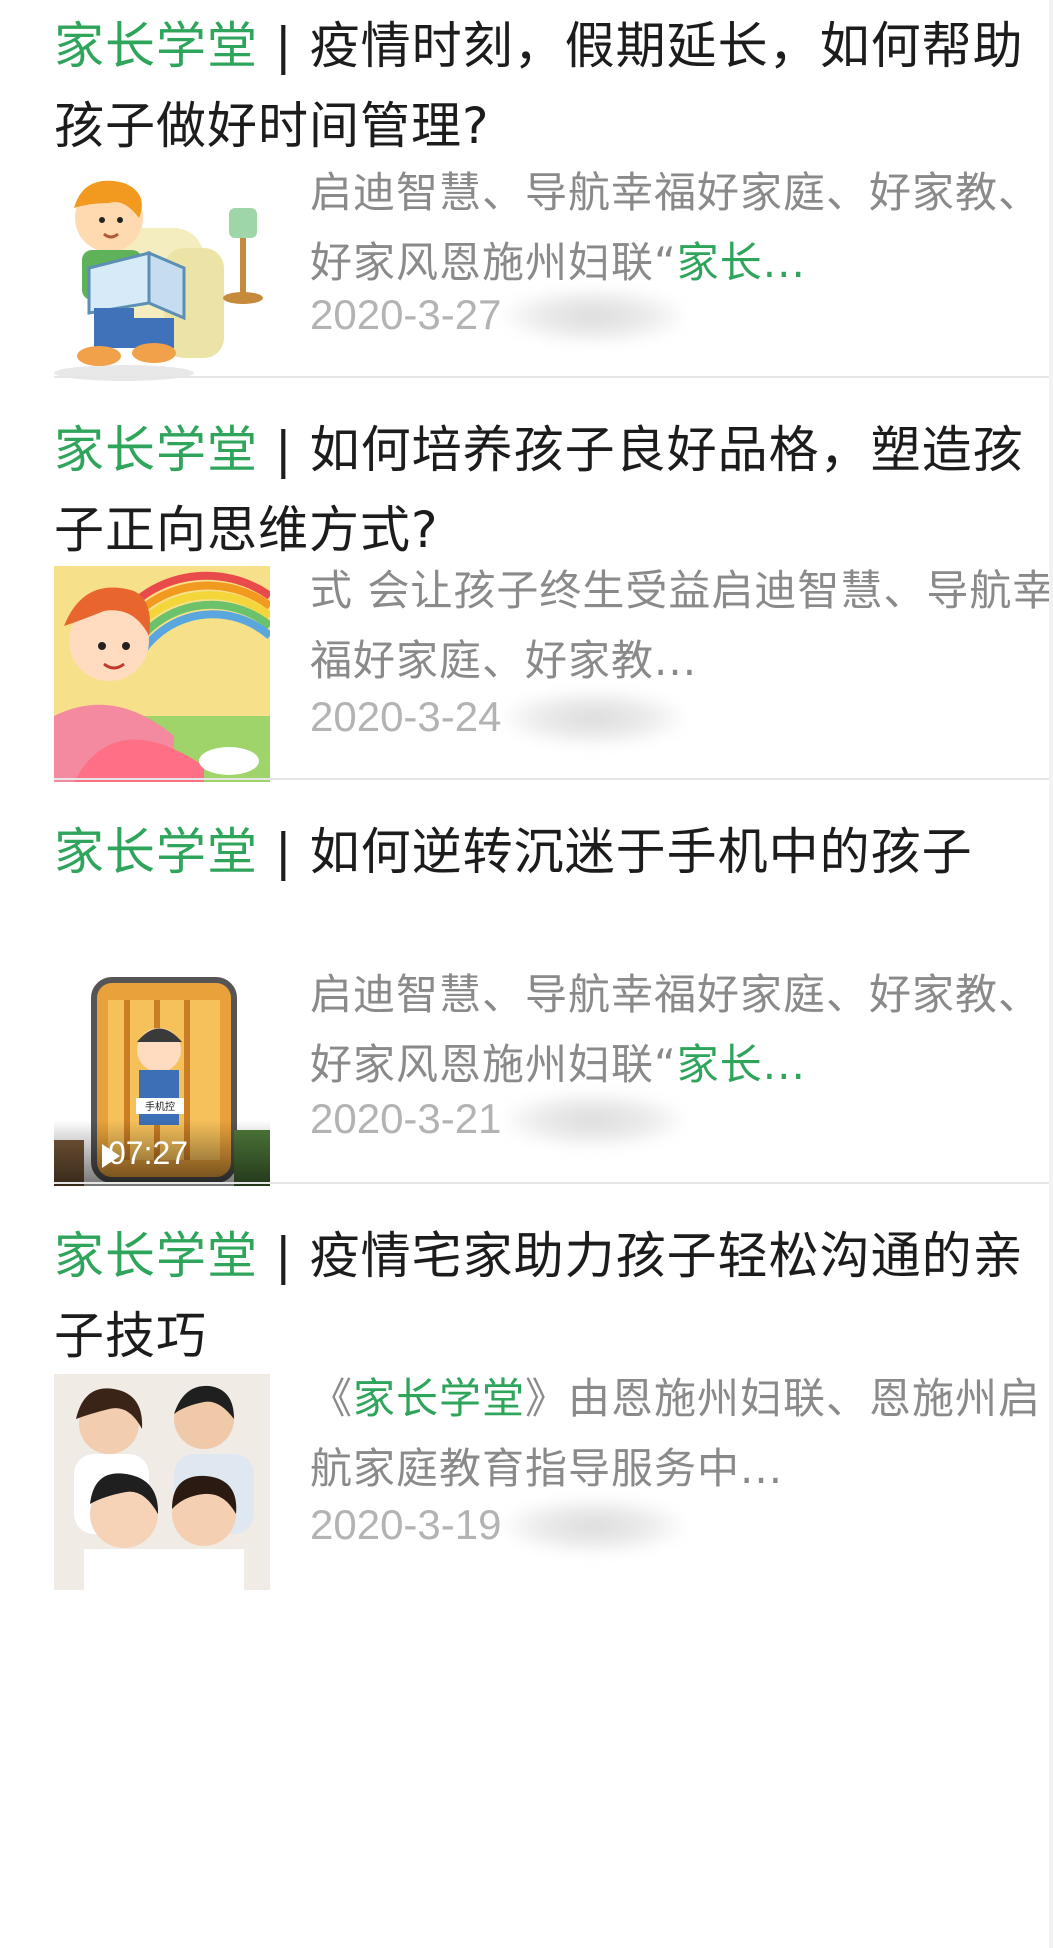  I want to click on play-icon, so click(111, 1156).